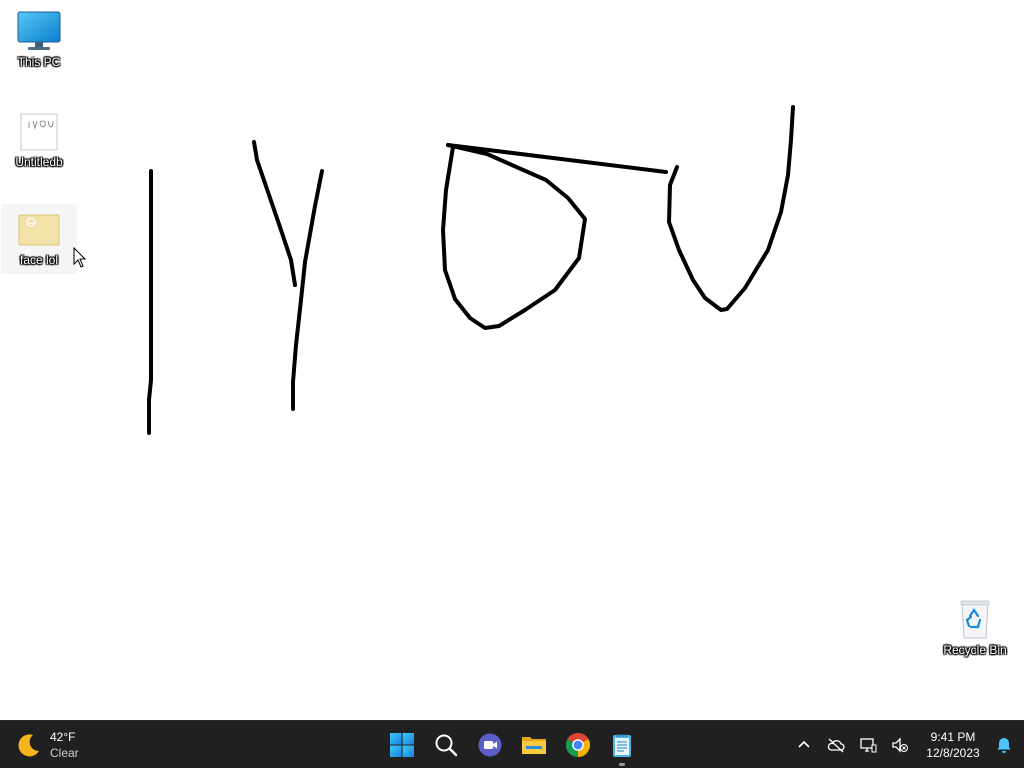 This screenshot has width=1024, height=768. Describe the element at coordinates (39, 162) in the screenshot. I see `desktop-icon-label: Untitledb` at that location.